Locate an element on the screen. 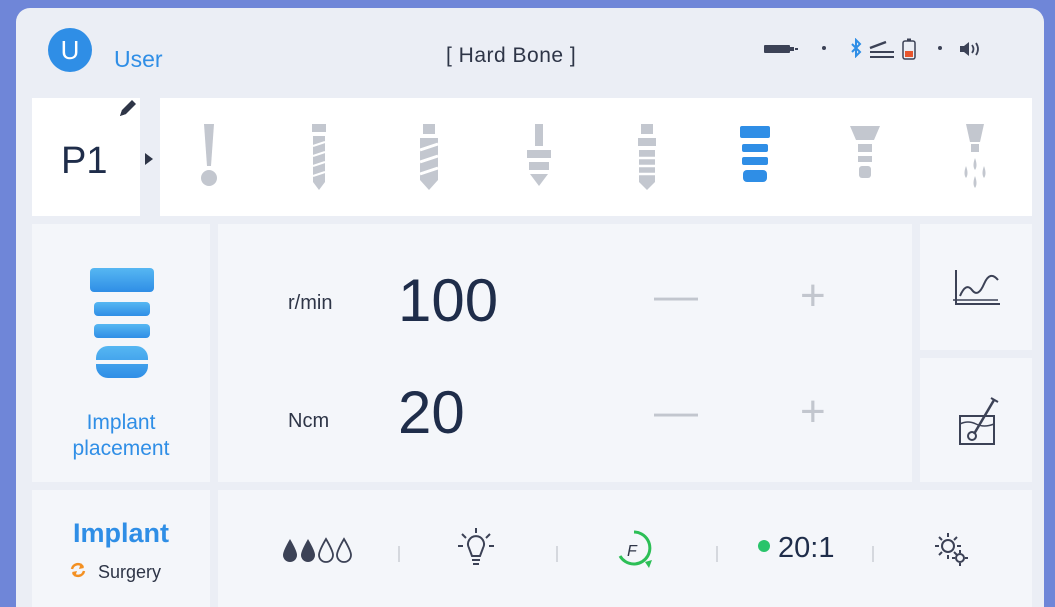 This screenshot has width=1055, height=607. cleaning-button is located at coordinates (976, 420).